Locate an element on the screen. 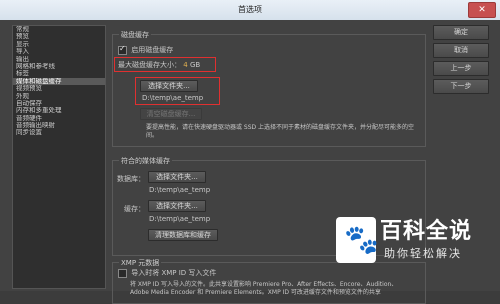 The image size is (500, 304). dialog-title: 首选项 is located at coordinates (250, 9).